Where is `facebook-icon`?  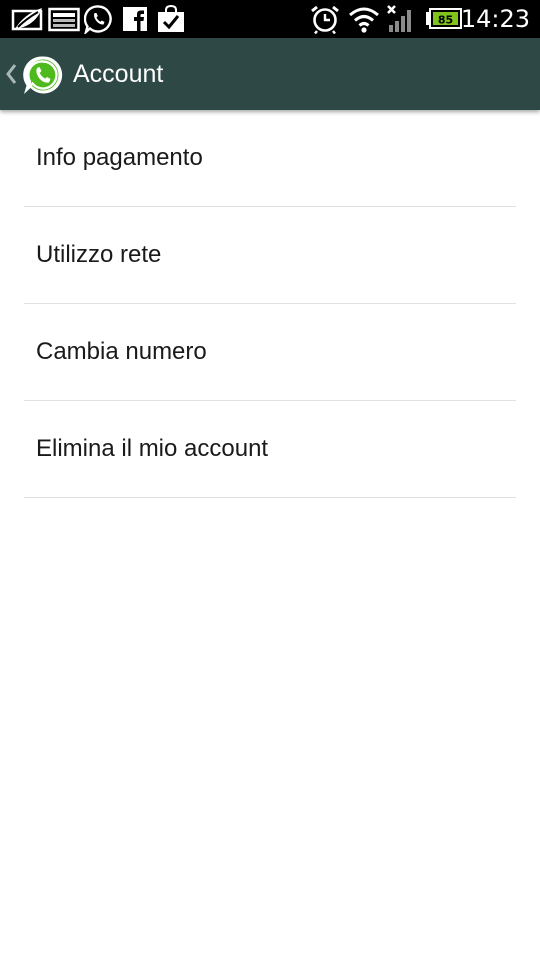 facebook-icon is located at coordinates (135, 19).